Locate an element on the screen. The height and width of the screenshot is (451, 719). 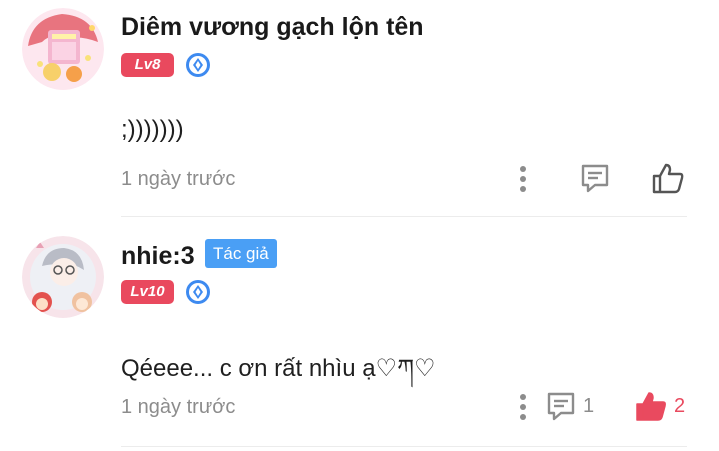
like-button: 2 is located at coordinates (659, 406).